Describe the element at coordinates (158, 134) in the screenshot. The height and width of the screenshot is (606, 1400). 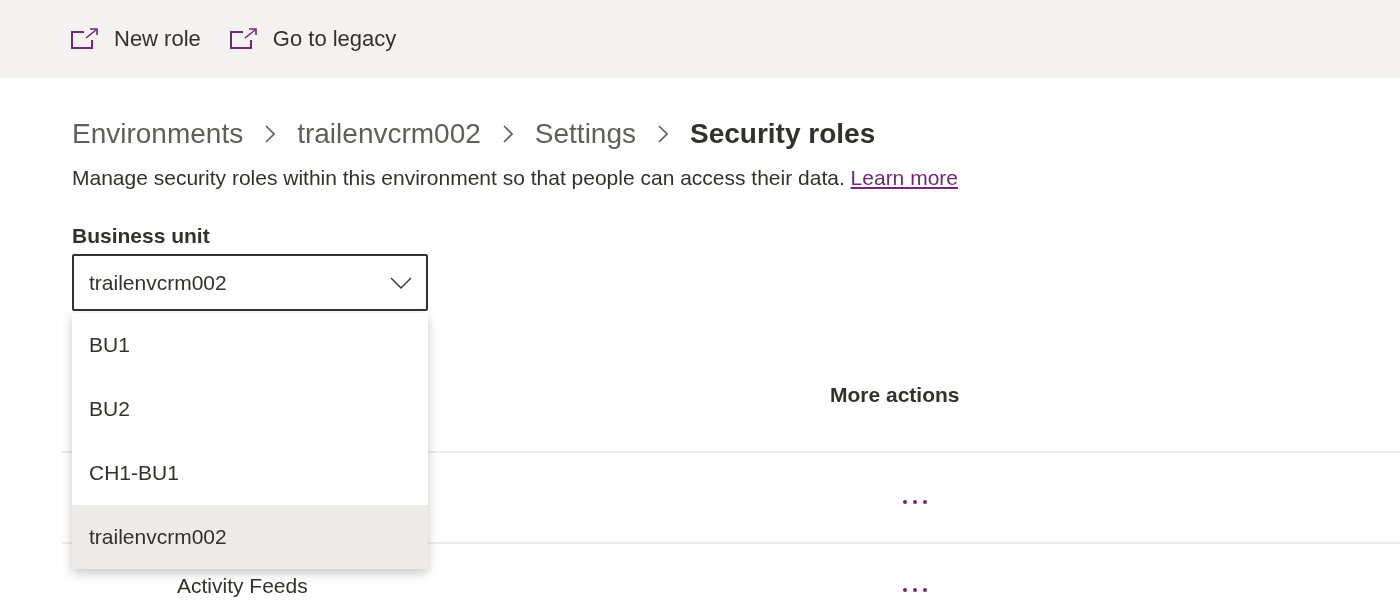
I see `breadcrumb-link: Environments` at that location.